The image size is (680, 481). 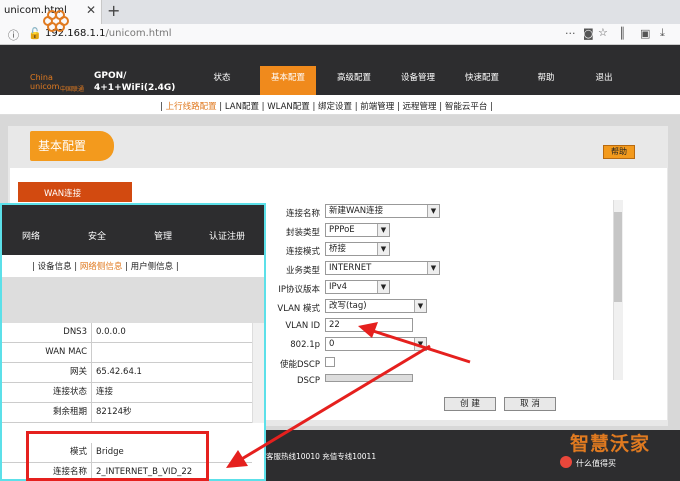 What do you see at coordinates (335, 403) in the screenshot?
I see `arrow-to-vid` at bounding box center [335, 403].